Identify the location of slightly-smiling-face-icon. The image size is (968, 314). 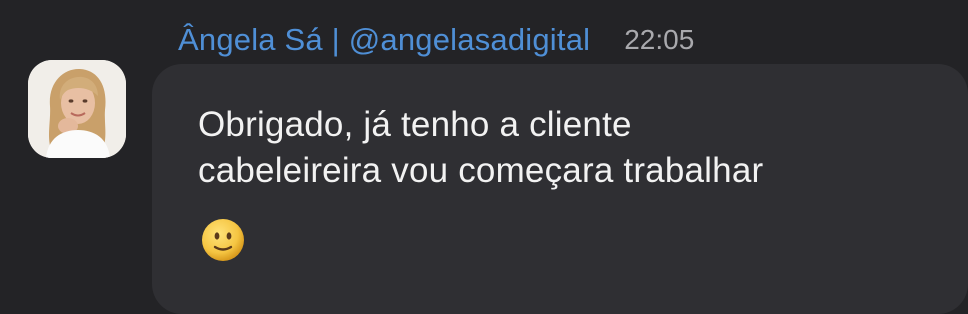
(223, 240).